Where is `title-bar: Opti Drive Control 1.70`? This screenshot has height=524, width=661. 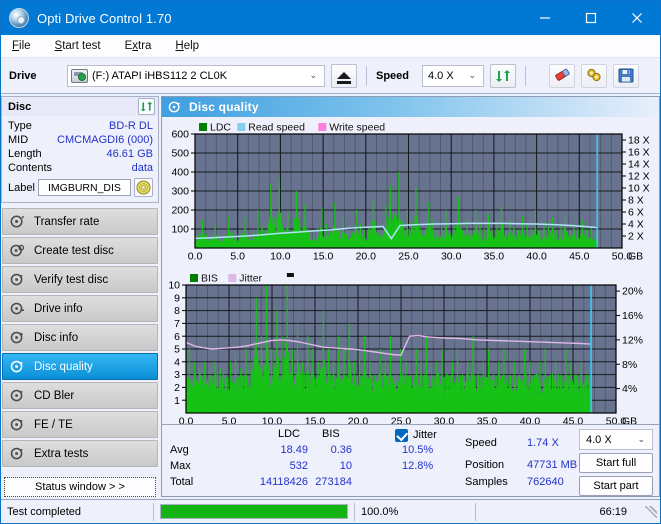
title-bar: Opti Drive Control 1.70 is located at coordinates (330, 18).